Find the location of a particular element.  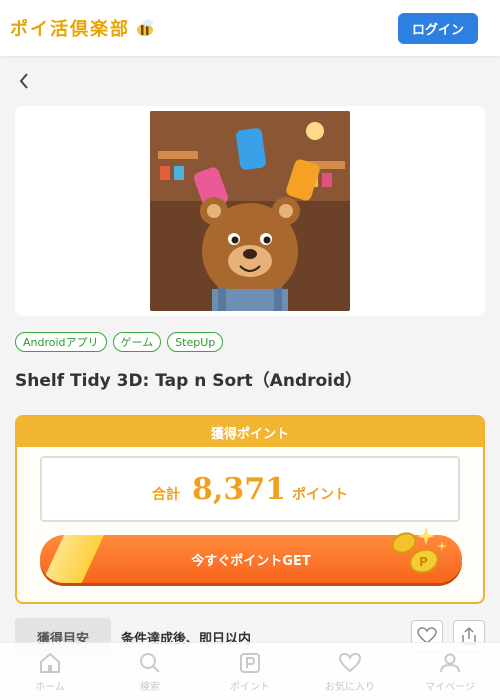

tag-stepup: StepUp is located at coordinates (195, 342).